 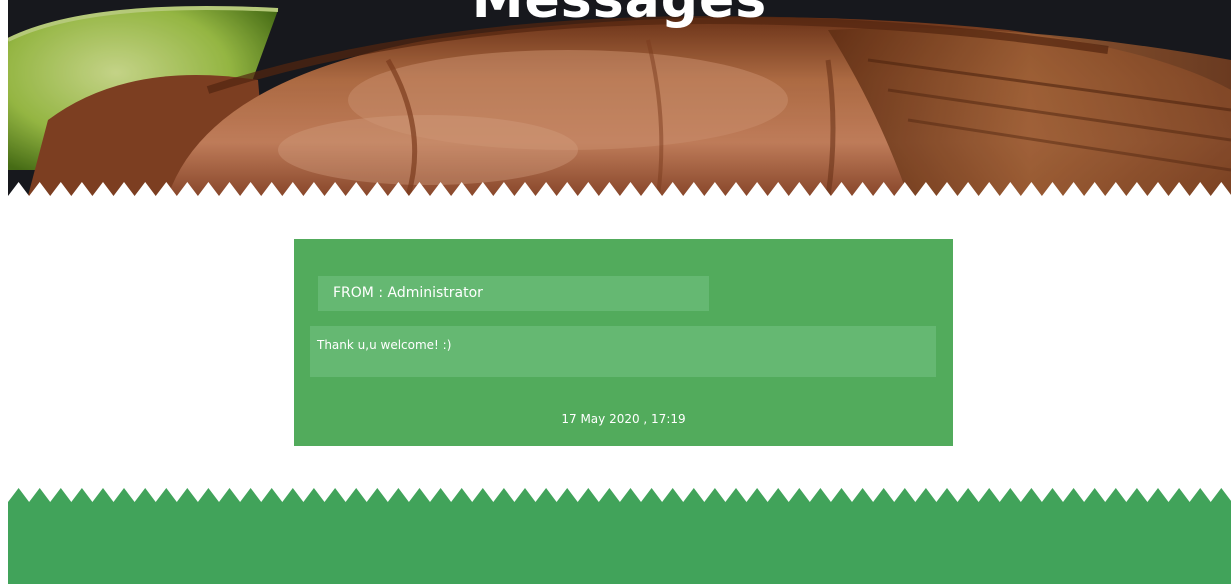 I want to click on sender-name: Administrator, so click(x=435, y=293).